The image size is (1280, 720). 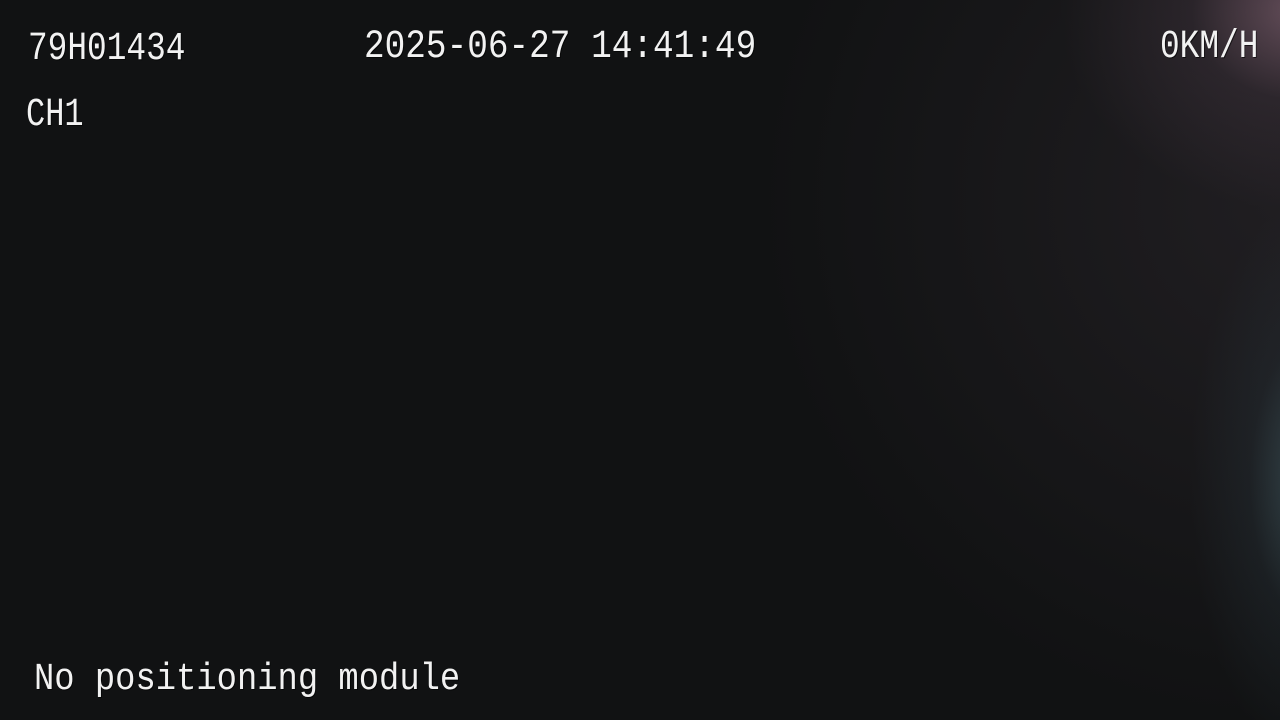 I want to click on license-plate-label: 79H01434, so click(x=107, y=49).